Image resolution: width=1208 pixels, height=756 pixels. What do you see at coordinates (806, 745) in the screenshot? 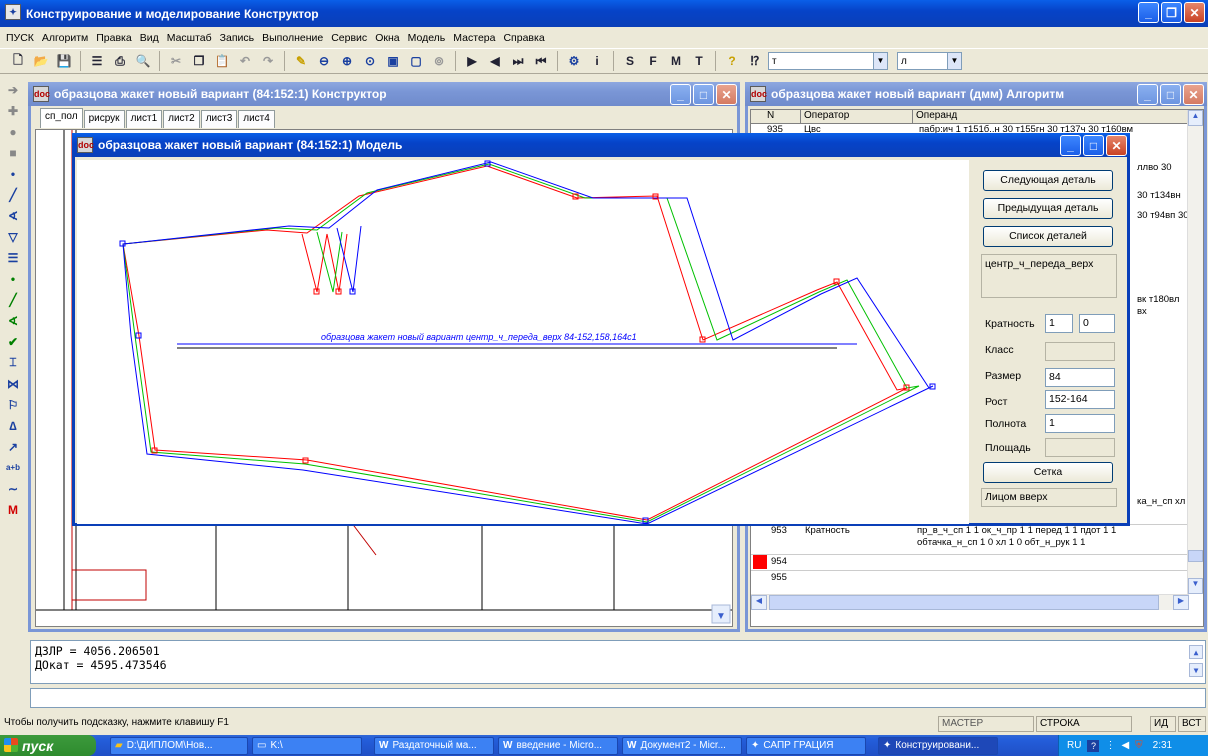
I see `task-sapr: ✦ САПР ГРАЦИЯ` at bounding box center [806, 745].